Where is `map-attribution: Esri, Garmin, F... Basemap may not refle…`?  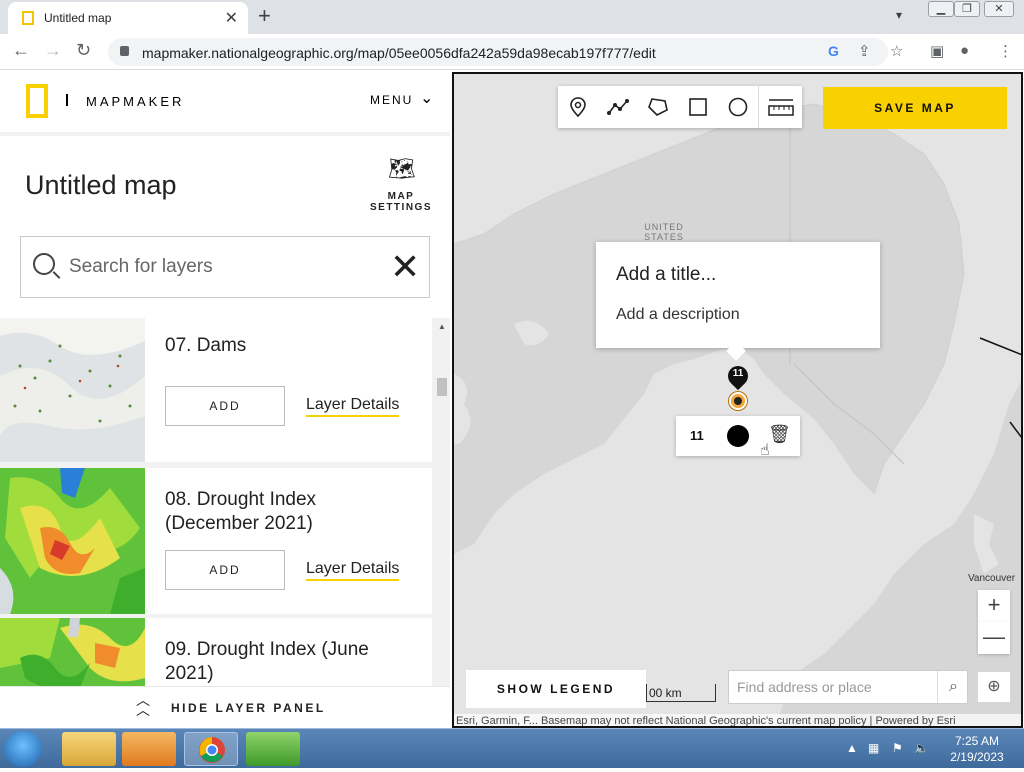 map-attribution: Esri, Garmin, F... Basemap may not refle… is located at coordinates (737, 720).